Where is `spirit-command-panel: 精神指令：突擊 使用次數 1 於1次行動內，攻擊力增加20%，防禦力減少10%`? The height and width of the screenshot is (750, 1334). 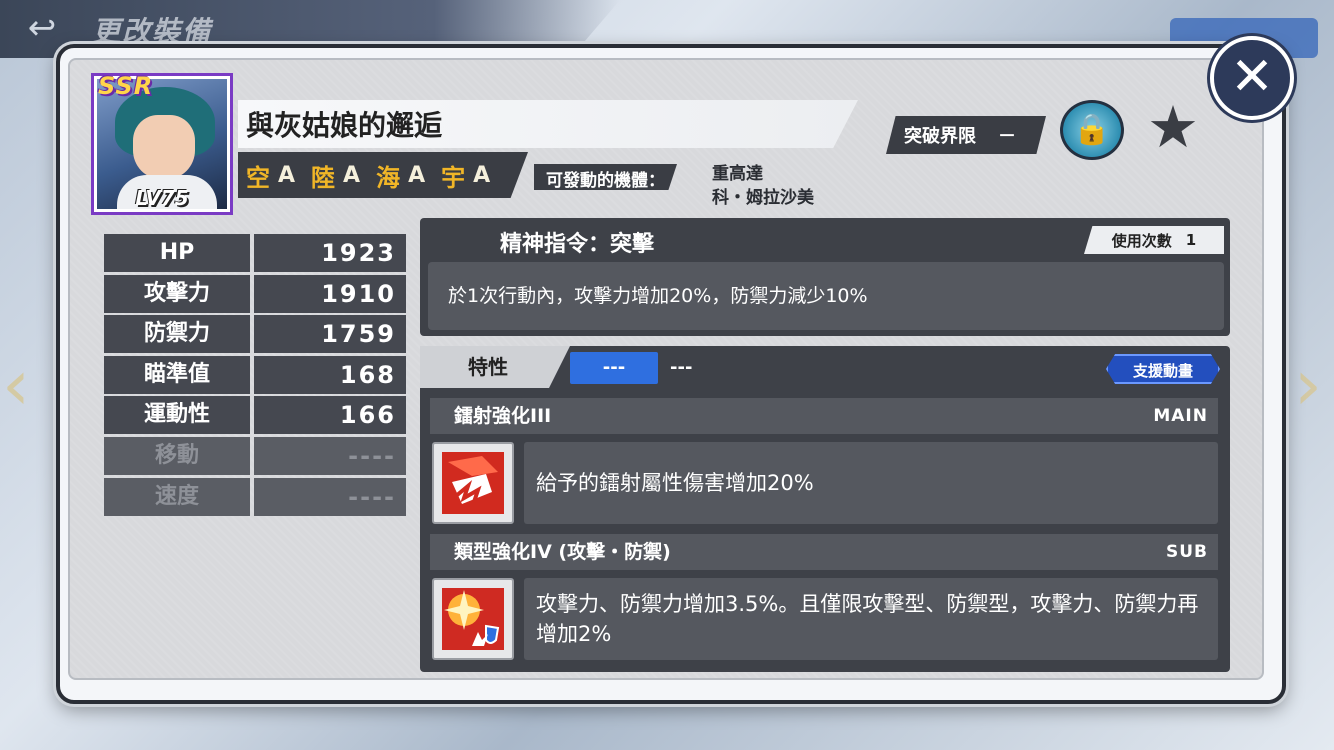 spirit-command-panel: 精神指令：突擊 使用次數 1 於1次行動內，攻擊力增加20%，防禦力減少10% is located at coordinates (825, 277).